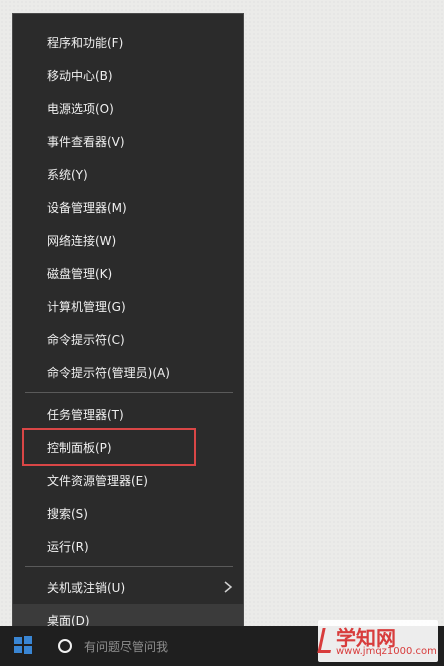 The width and height of the screenshot is (444, 666). What do you see at coordinates (23, 645) in the screenshot?
I see `windows-start-icon` at bounding box center [23, 645].